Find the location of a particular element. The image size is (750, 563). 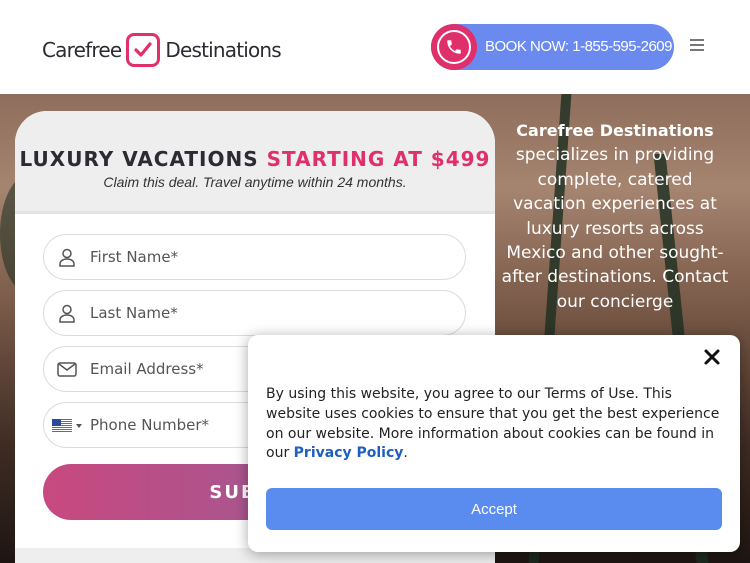

form-title: LUXURY VACATIONS STARTING AT $499 is located at coordinates (255, 159).